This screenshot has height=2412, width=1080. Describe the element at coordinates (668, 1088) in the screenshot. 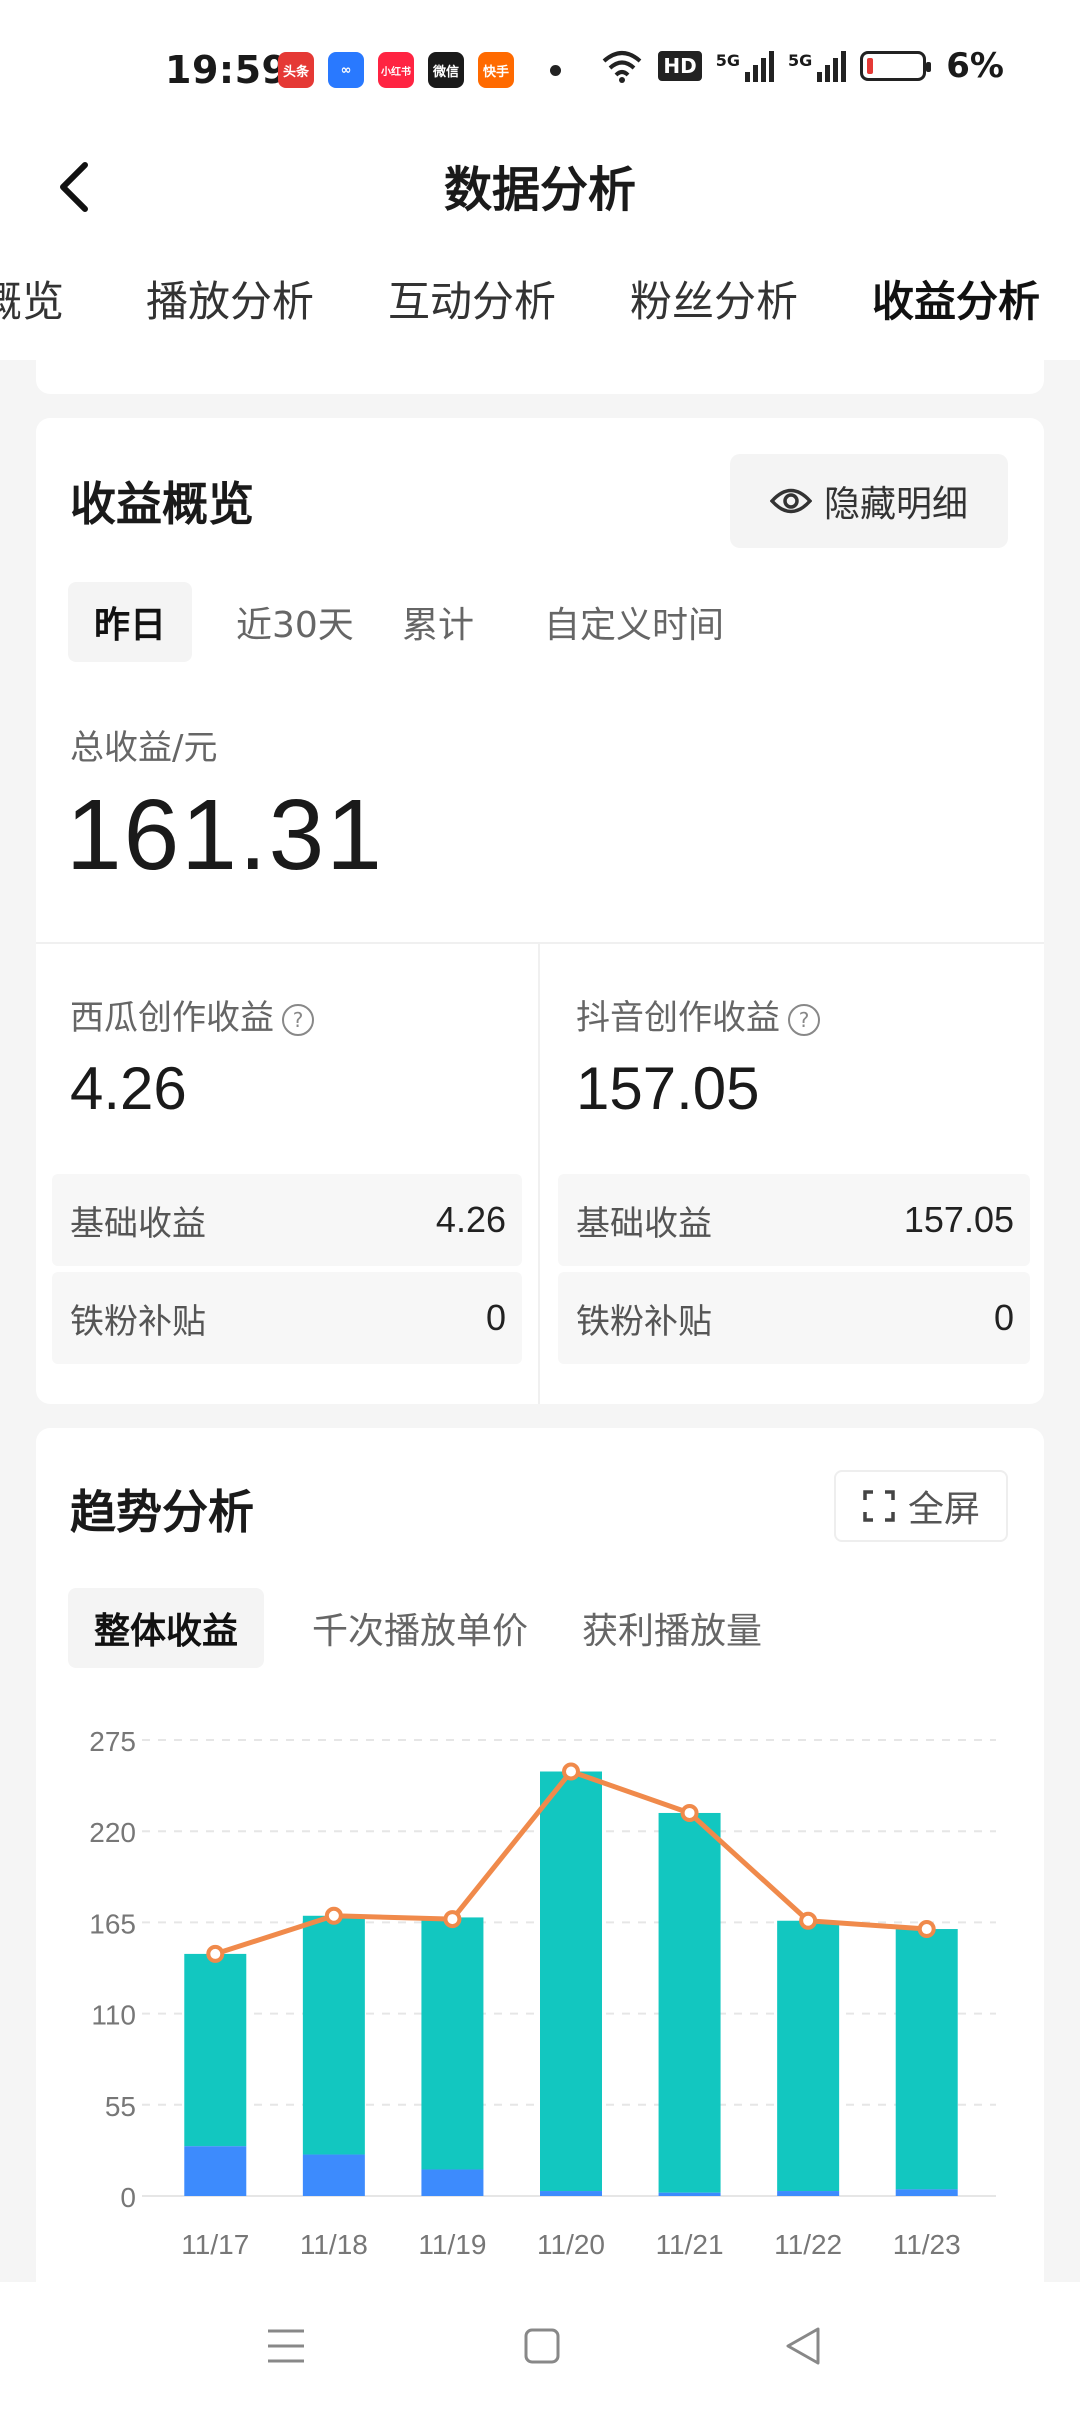

I see `douyin-revenue-value: 157.05` at that location.